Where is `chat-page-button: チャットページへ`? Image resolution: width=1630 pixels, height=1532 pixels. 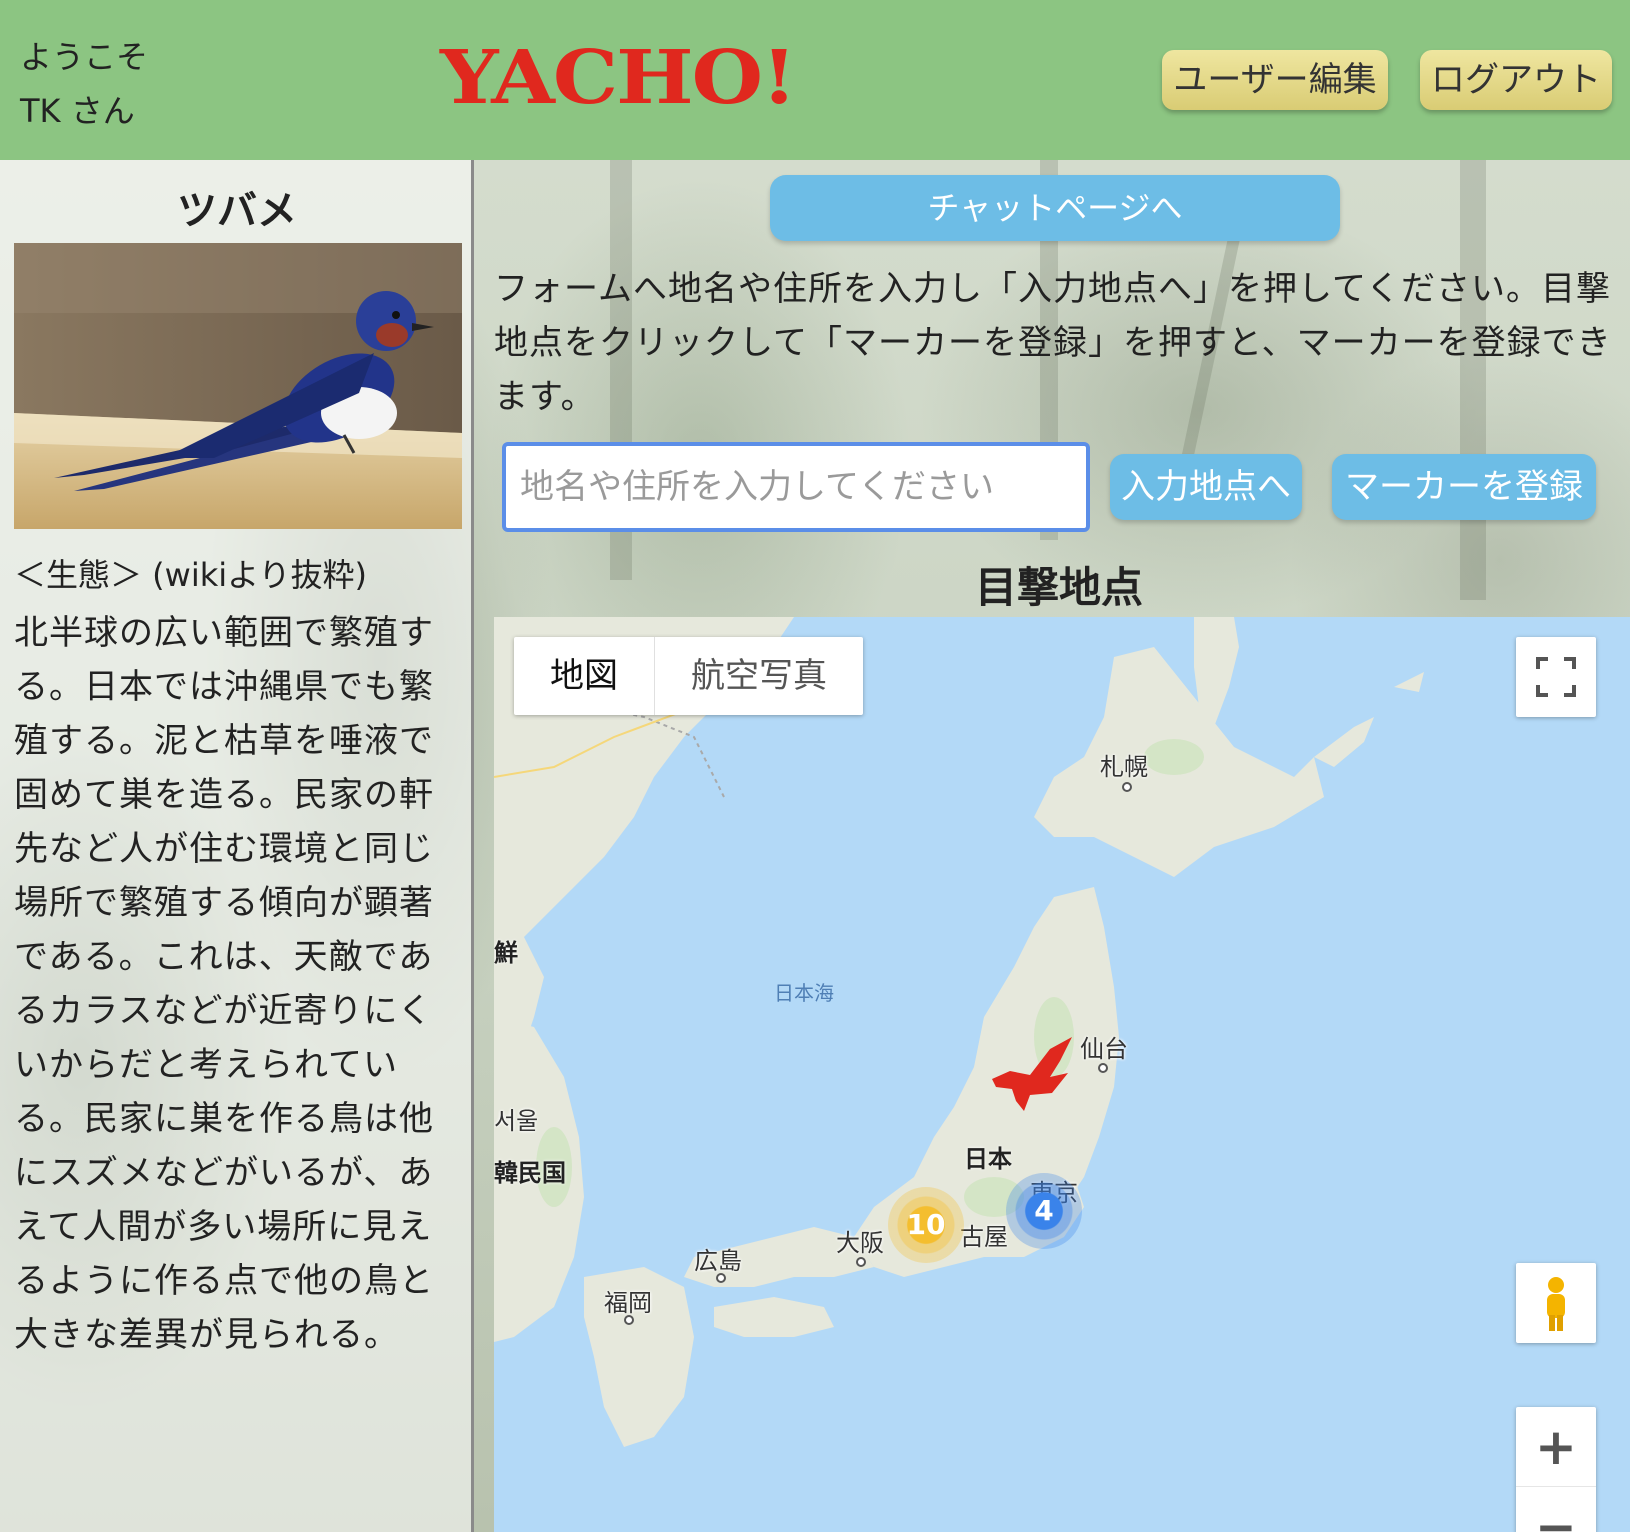
chat-page-button: チャットページへ is located at coordinates (1055, 208).